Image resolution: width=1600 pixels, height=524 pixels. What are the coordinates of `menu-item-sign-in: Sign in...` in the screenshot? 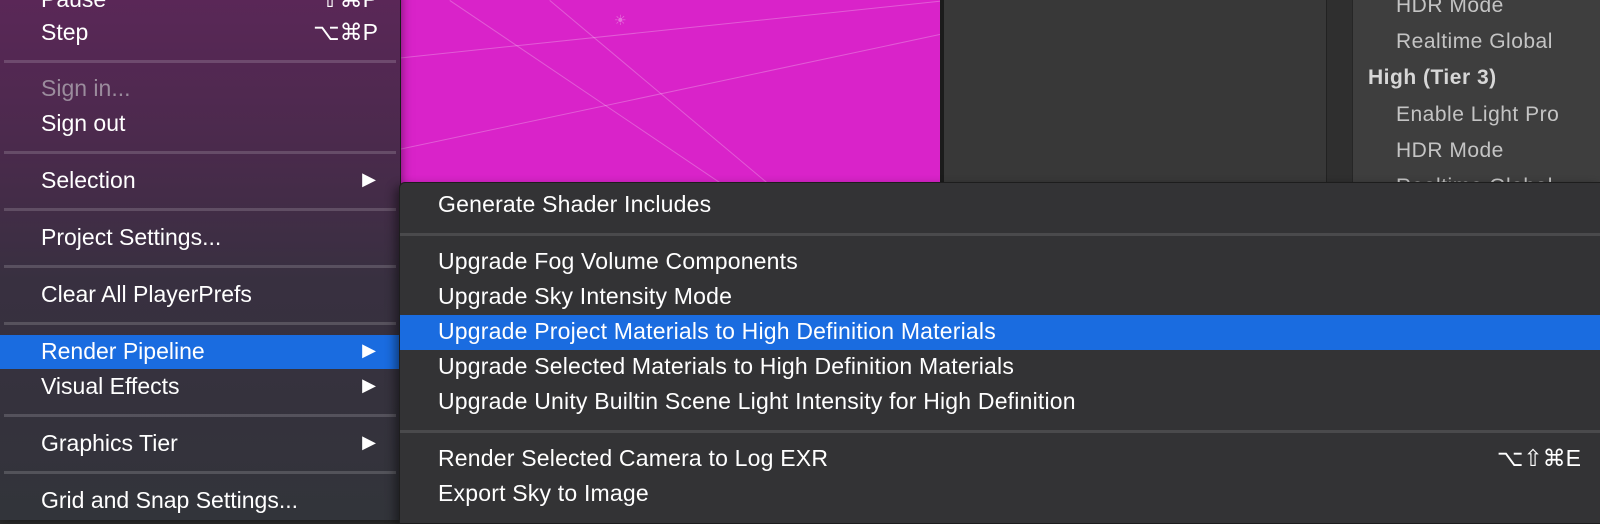 It's located at (200, 89).